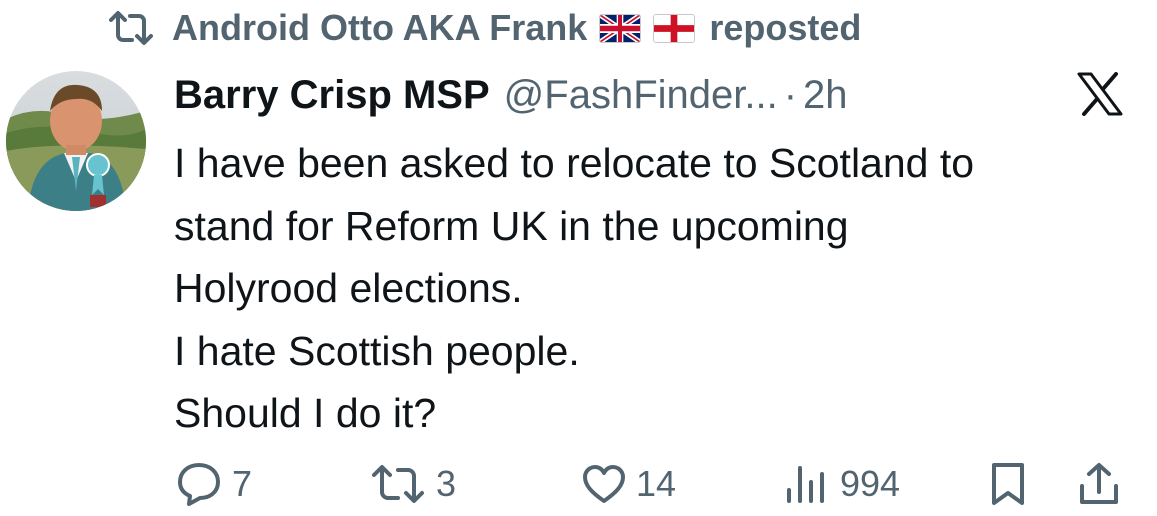 This screenshot has width=1157, height=516. What do you see at coordinates (620, 28) in the screenshot?
I see `uk-flag-icon` at bounding box center [620, 28].